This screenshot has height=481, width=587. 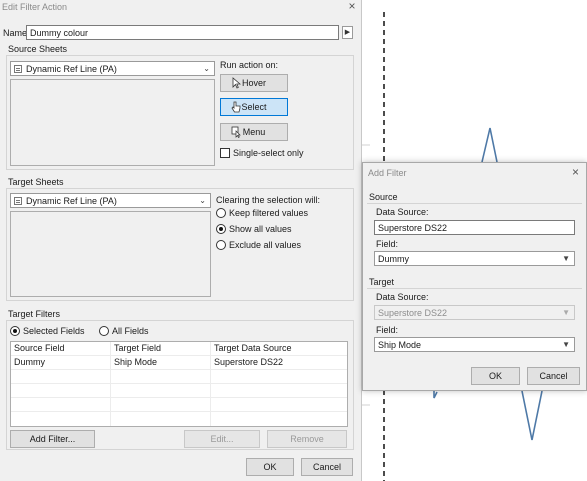 I want to click on single-select-label: Single-select only, so click(x=268, y=153).